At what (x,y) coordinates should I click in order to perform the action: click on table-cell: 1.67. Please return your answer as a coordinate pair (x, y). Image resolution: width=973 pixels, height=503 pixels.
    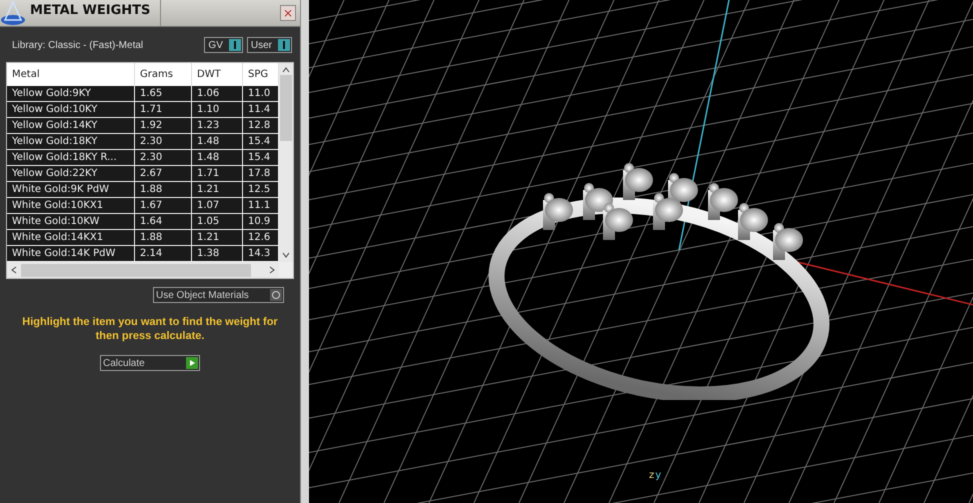
    Looking at the image, I should click on (163, 206).